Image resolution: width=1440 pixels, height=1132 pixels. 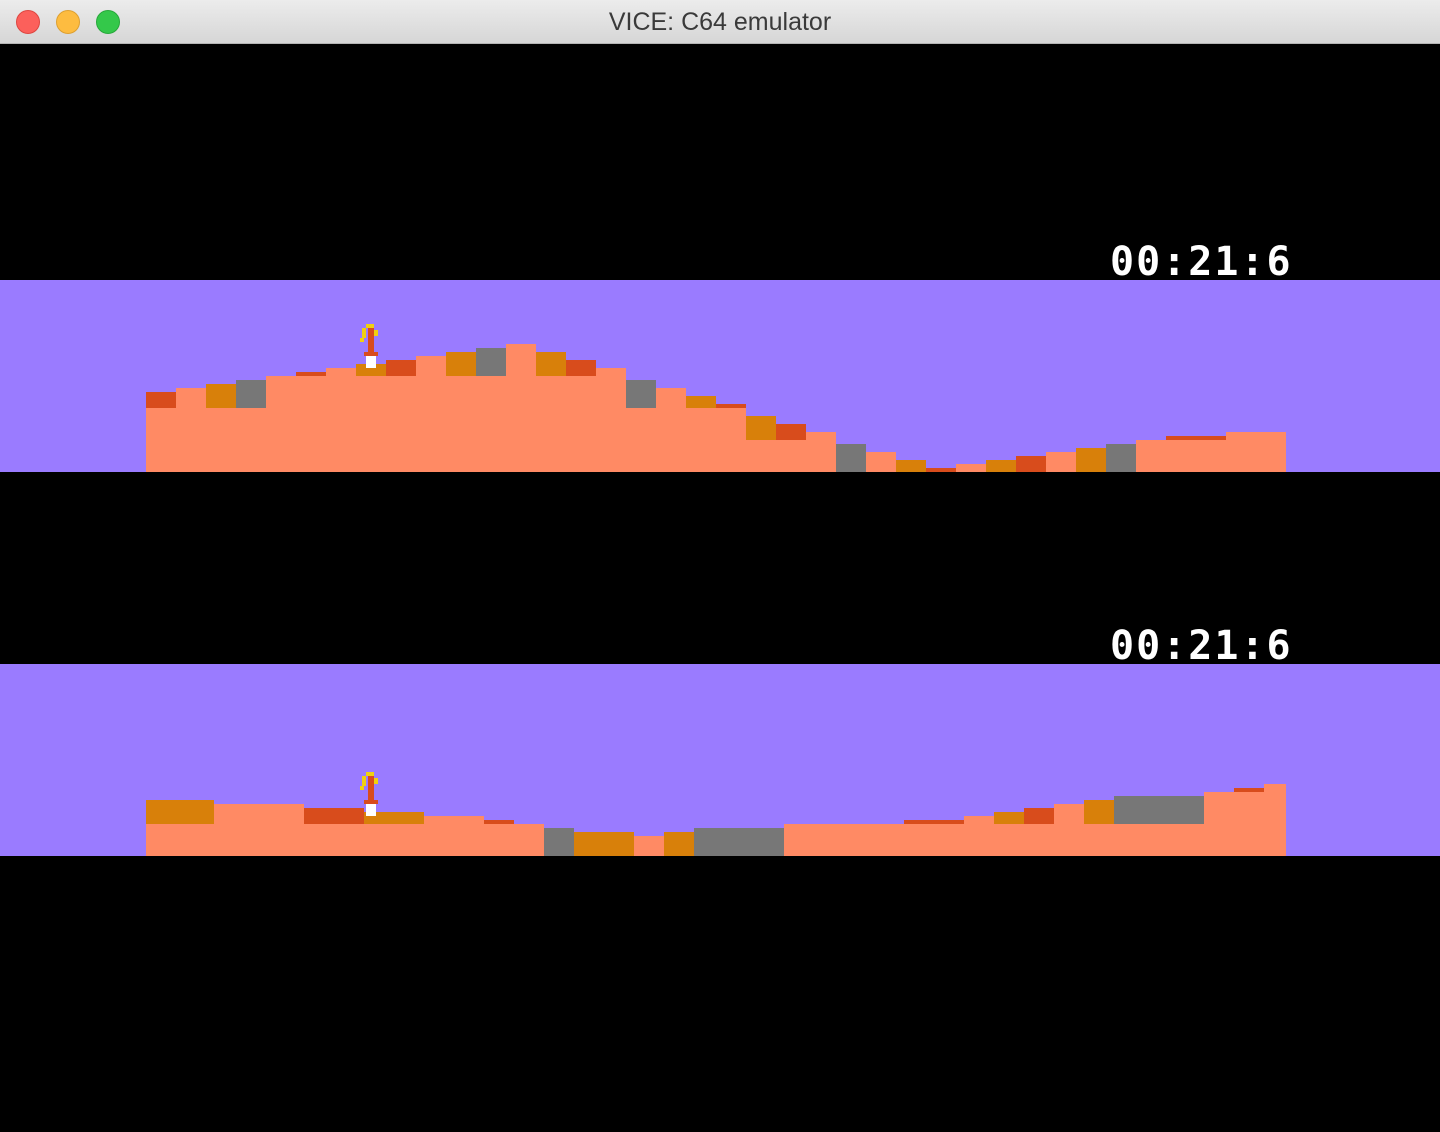 What do you see at coordinates (1201, 262) in the screenshot?
I see `race-timer-top: 00:21:6` at bounding box center [1201, 262].